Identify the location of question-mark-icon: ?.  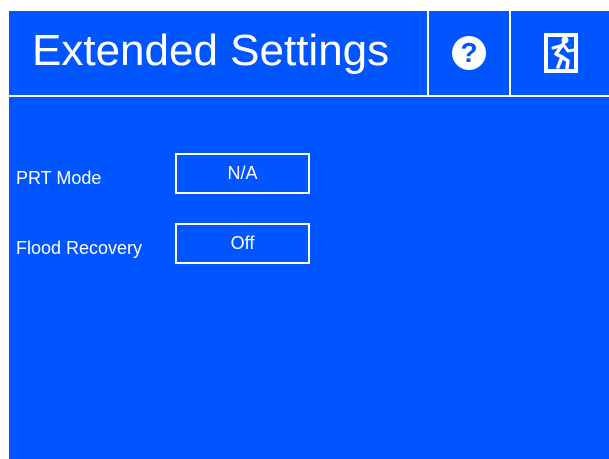
(469, 53).